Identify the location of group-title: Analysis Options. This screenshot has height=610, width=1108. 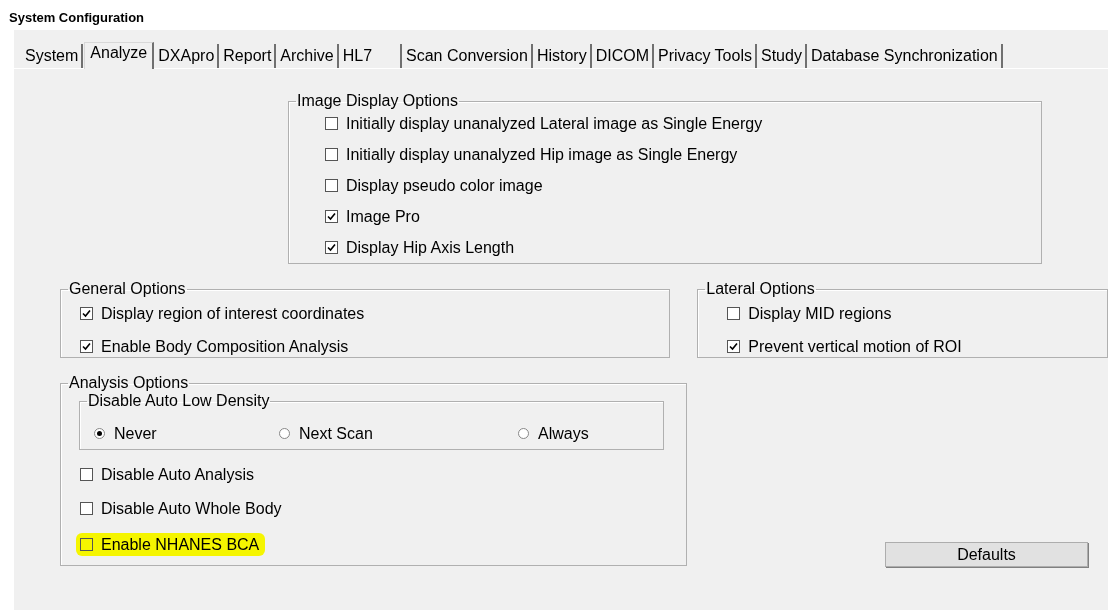
(129, 383).